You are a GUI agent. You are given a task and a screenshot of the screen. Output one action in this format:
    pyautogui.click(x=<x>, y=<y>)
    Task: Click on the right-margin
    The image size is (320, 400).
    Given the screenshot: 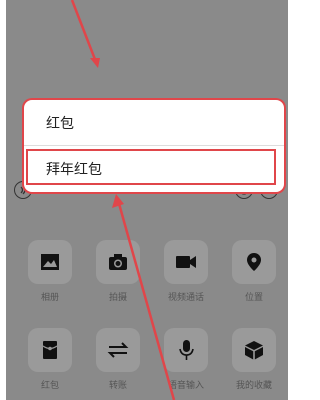 What is the action you would take?
    pyautogui.click(x=294, y=200)
    